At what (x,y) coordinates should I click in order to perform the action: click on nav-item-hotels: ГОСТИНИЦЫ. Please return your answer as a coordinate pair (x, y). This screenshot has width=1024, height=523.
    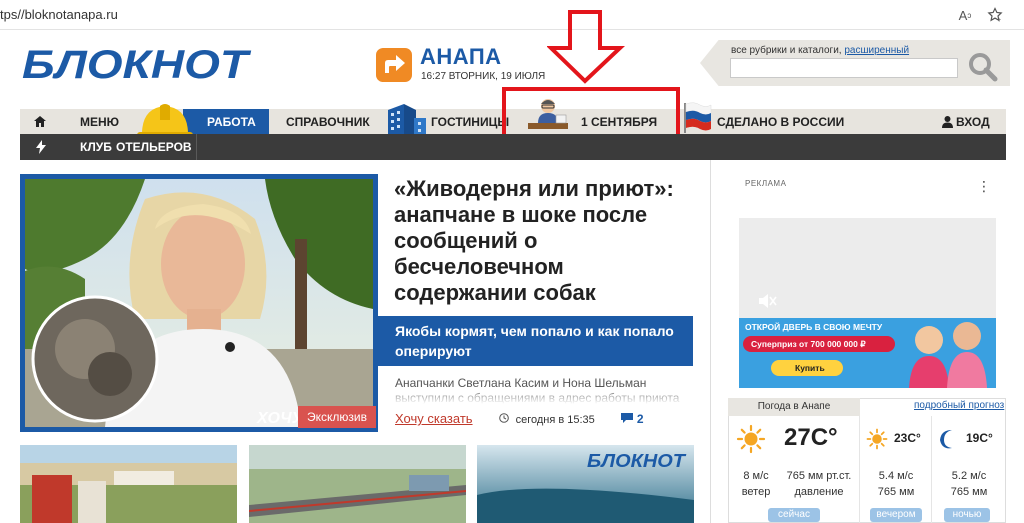
    Looking at the image, I should click on (470, 121).